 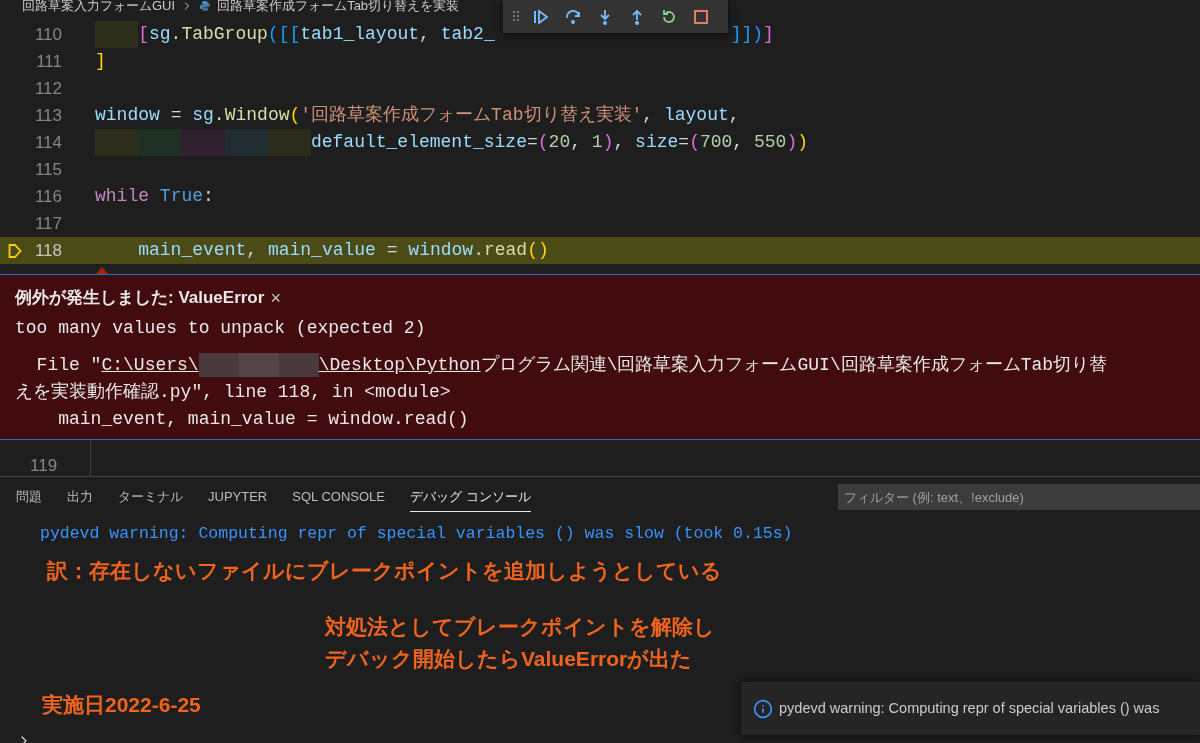 What do you see at coordinates (573, 16) in the screenshot?
I see `step-over-icon` at bounding box center [573, 16].